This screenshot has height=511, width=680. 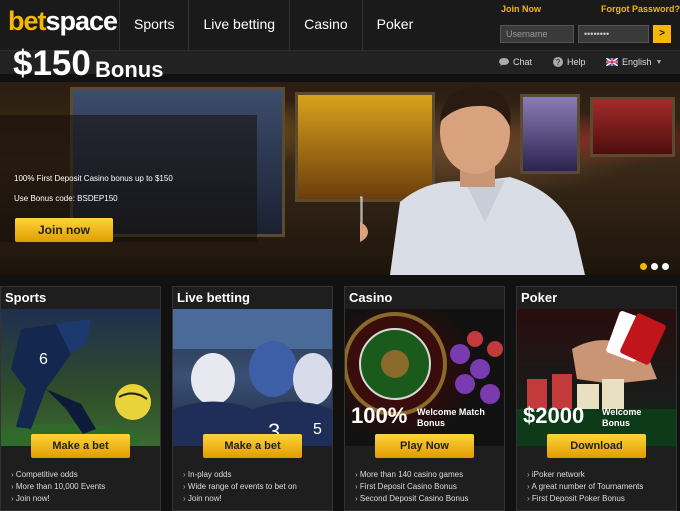 I want to click on list-item: More than 10,000 Events, so click(x=58, y=487).